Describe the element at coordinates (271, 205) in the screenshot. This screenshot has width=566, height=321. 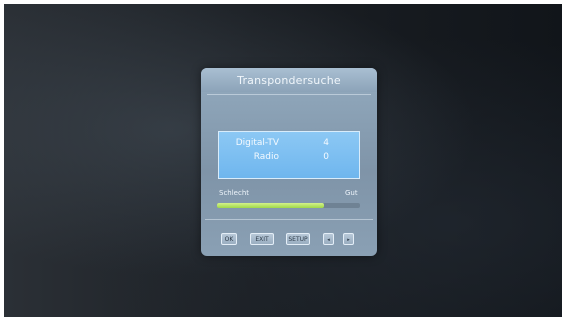
I see `signal-quality-fill` at that location.